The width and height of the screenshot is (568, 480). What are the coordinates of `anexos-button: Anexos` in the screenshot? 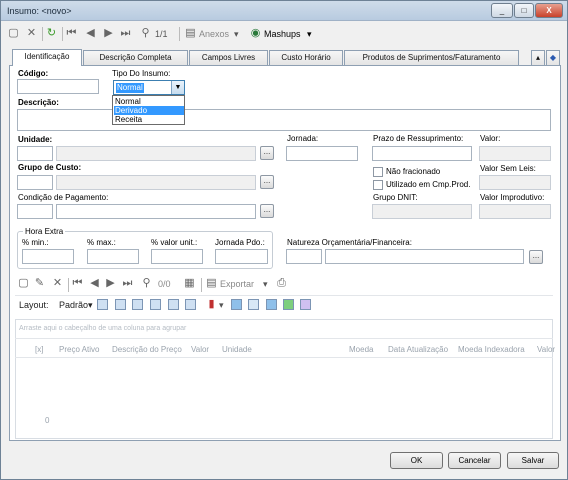 It's located at (214, 34).